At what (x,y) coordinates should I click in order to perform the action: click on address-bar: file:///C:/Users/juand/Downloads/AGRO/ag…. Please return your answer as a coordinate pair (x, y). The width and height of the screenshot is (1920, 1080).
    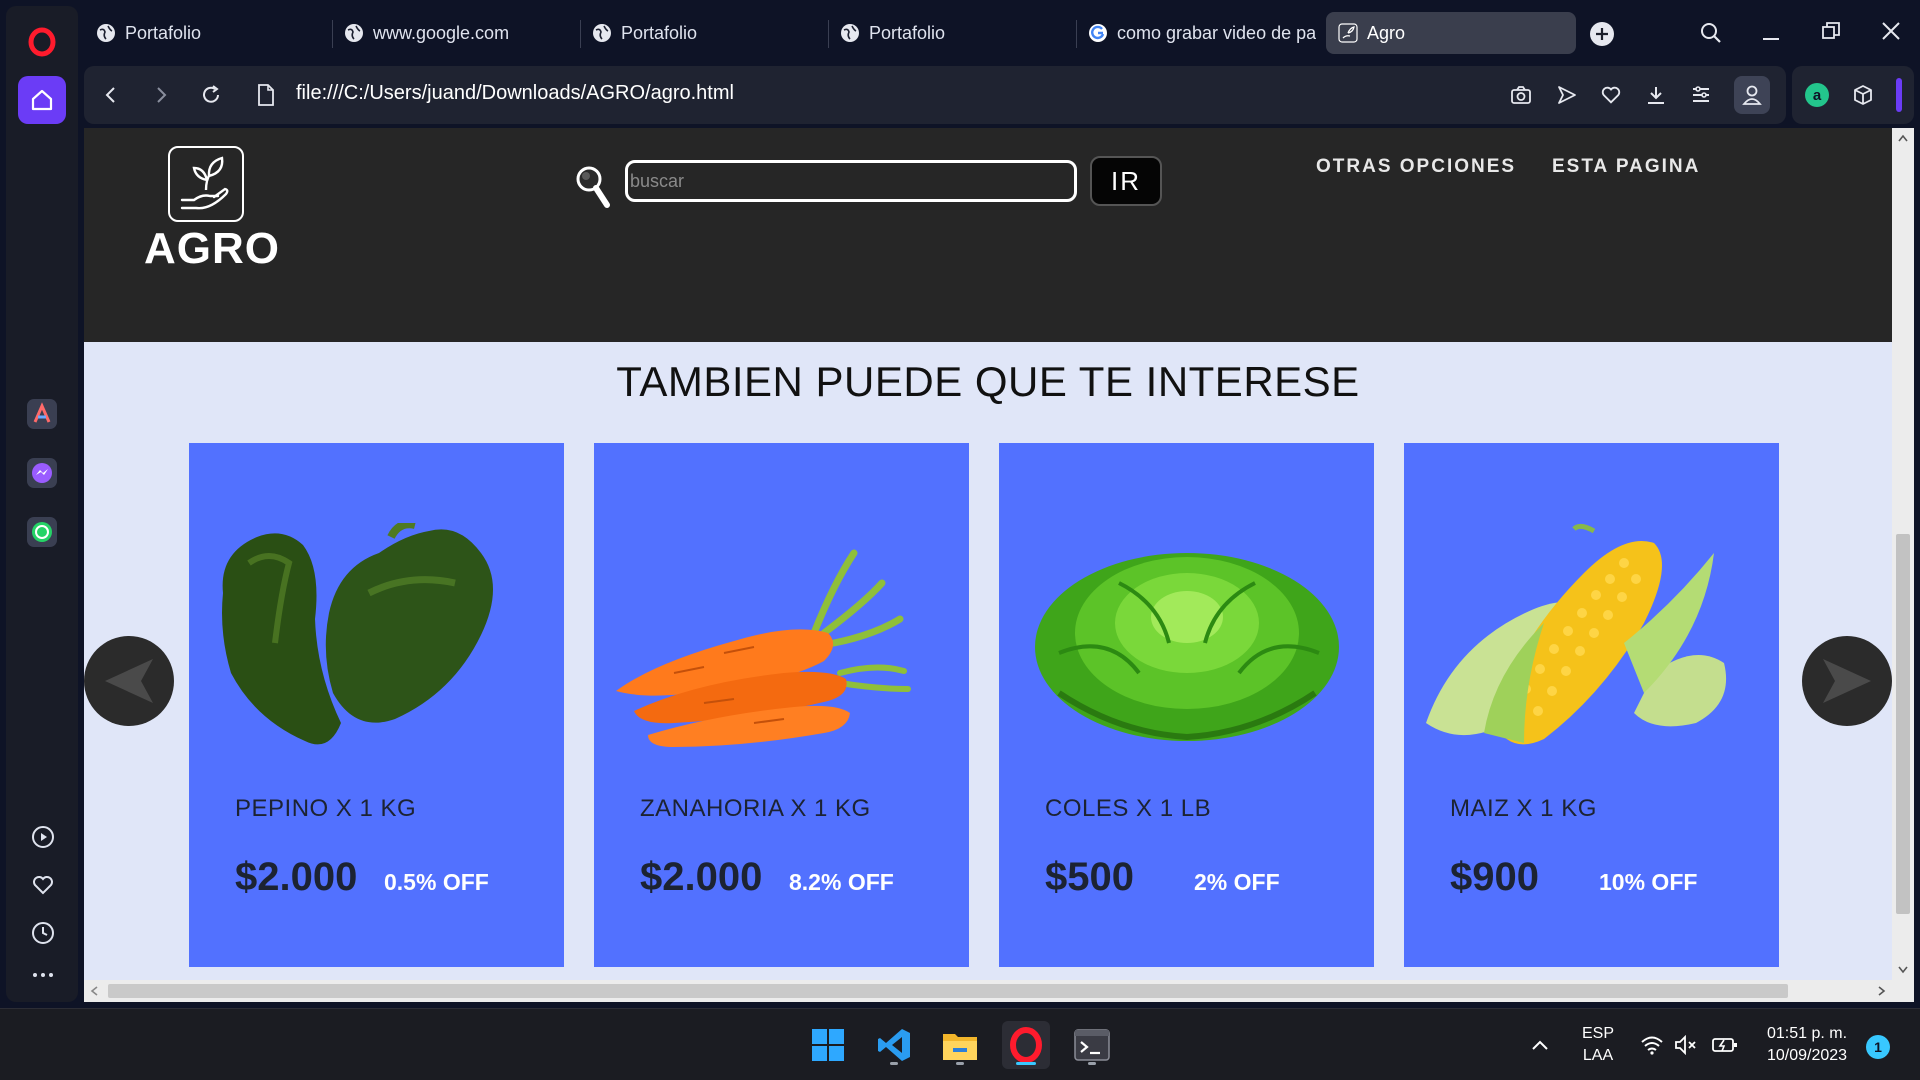
    Looking at the image, I should click on (935, 95).